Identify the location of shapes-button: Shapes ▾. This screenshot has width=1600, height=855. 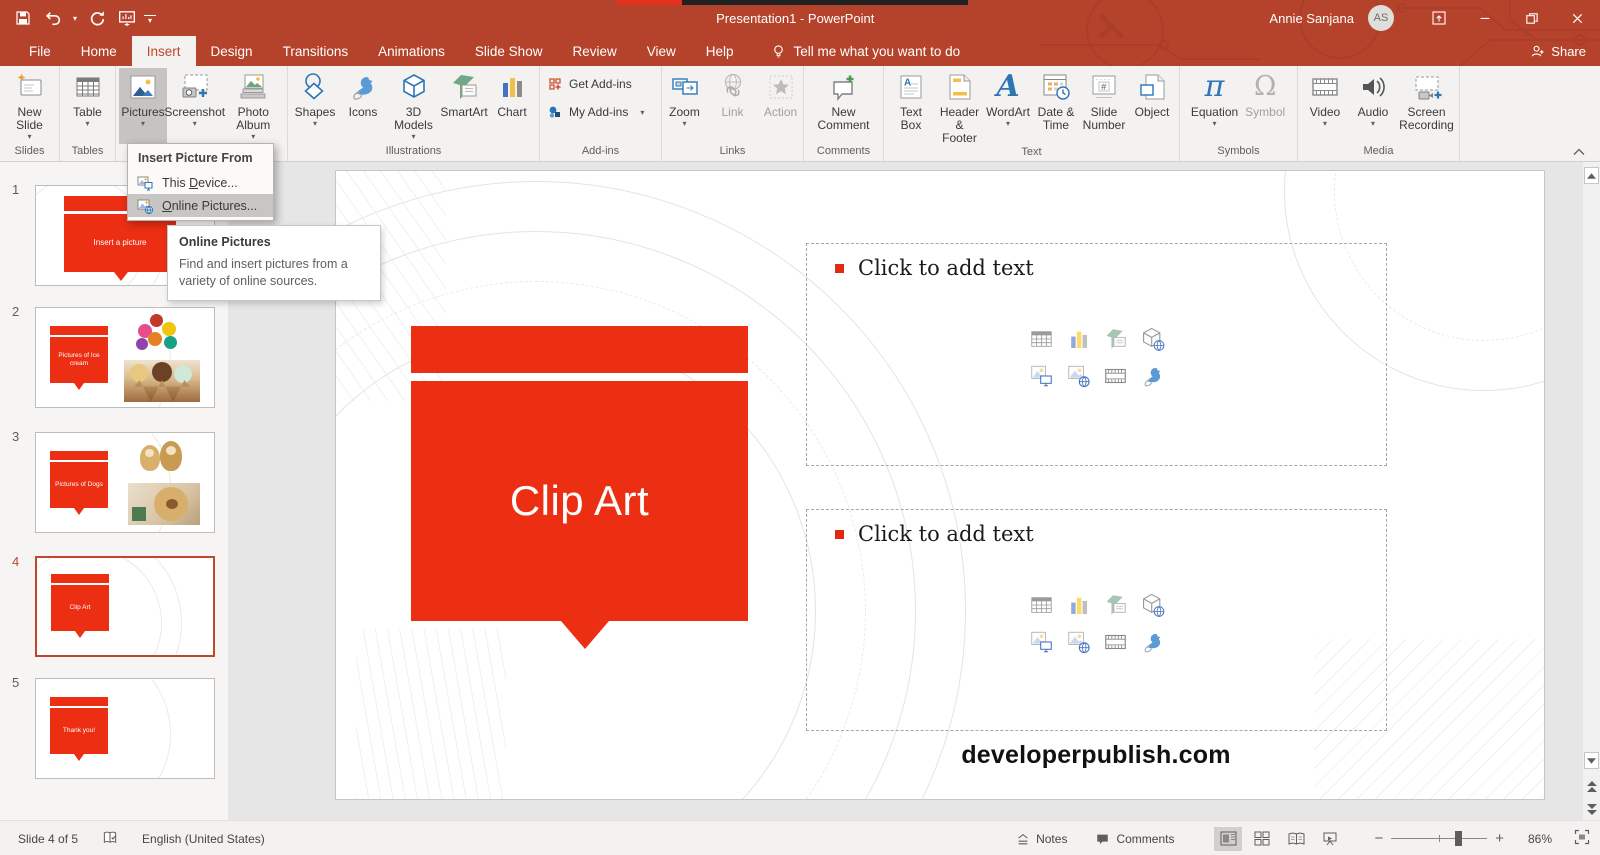
(315, 106).